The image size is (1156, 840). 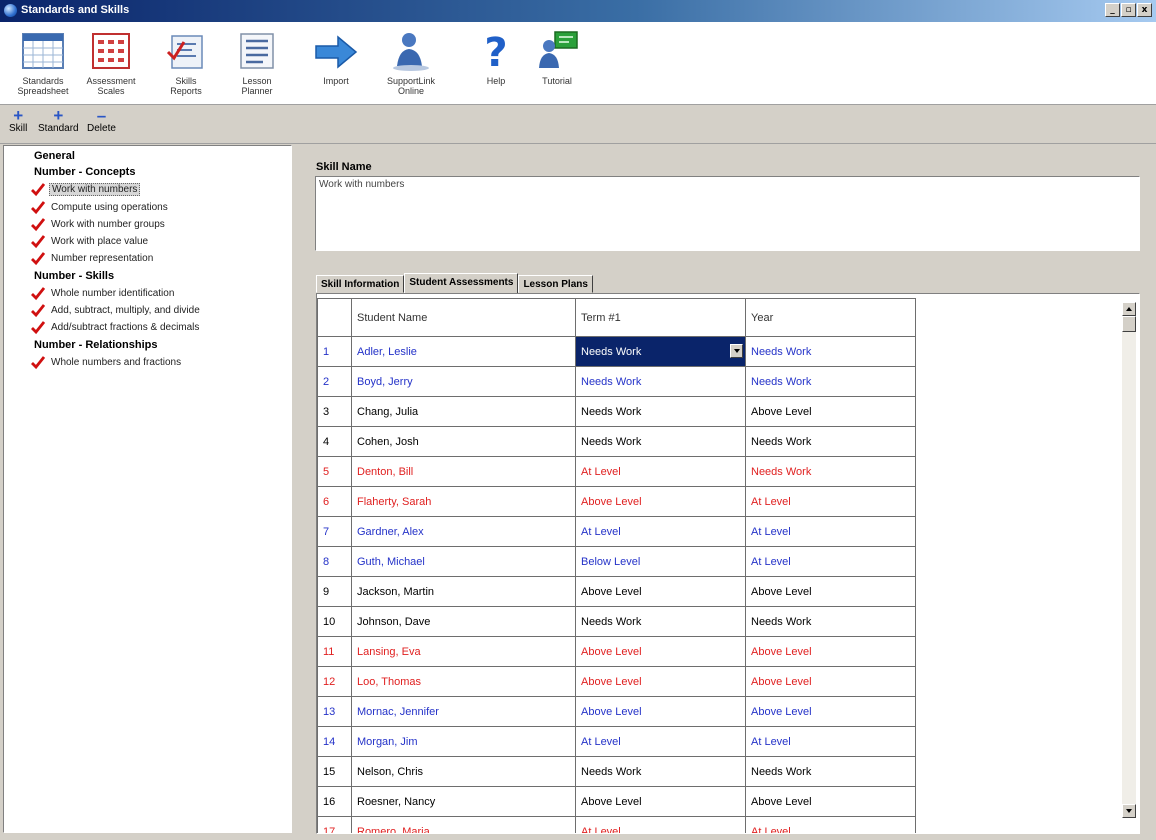 I want to click on scroll-up-button, so click(x=1129, y=309).